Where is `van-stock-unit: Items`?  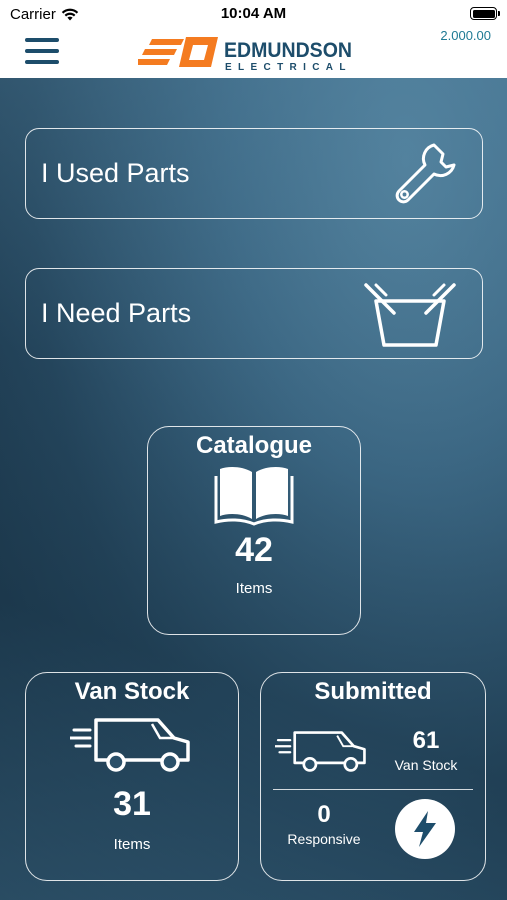 van-stock-unit: Items is located at coordinates (132, 844).